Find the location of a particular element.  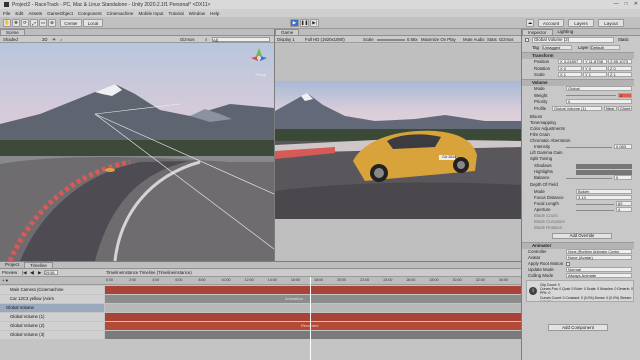

scene-search-input: All is located at coordinates (241, 40).